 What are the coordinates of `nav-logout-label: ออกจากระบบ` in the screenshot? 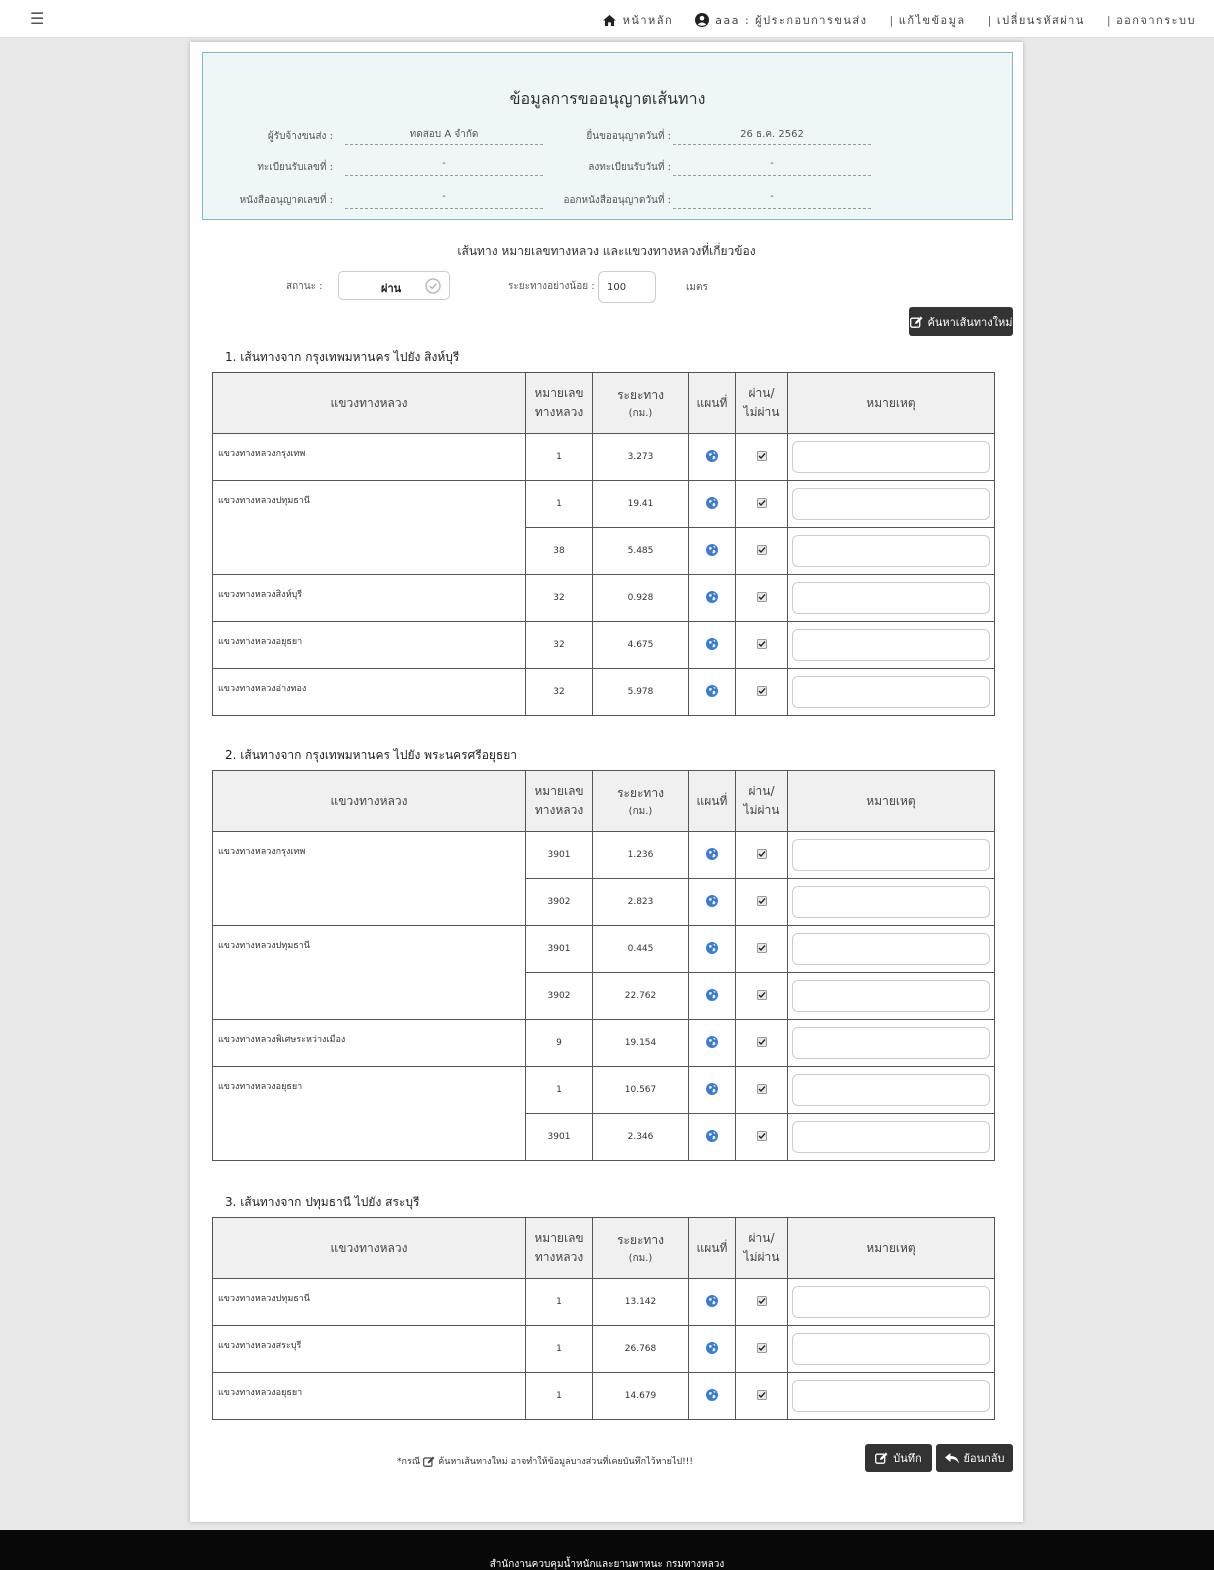 It's located at (1156, 20).